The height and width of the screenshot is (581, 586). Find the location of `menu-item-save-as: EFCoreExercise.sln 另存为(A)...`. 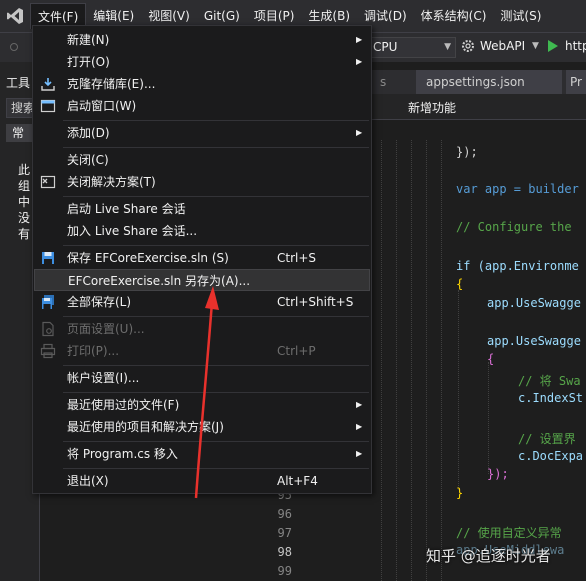

menu-item-save-as: EFCoreExercise.sln 另存为(A)... is located at coordinates (202, 280).